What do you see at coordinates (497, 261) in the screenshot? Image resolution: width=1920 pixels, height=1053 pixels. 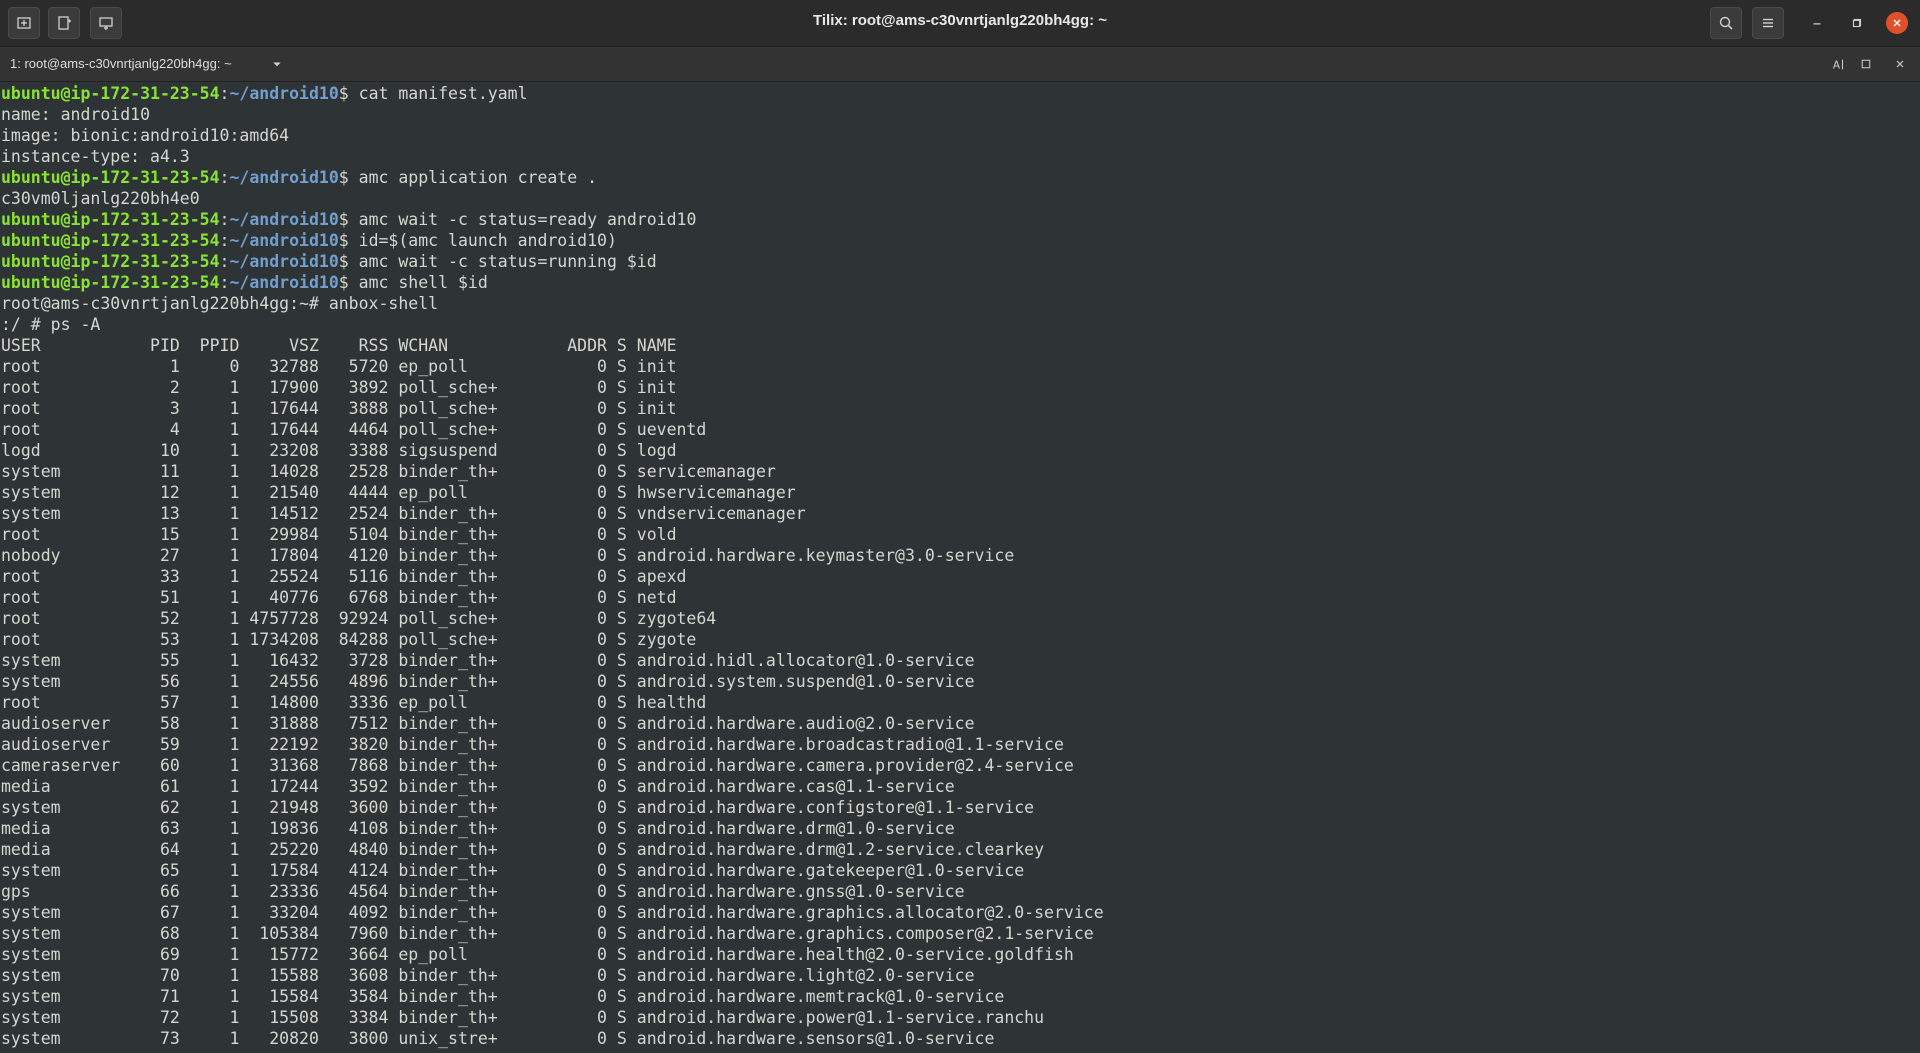 I see `command-text: $ amc wait -c status=running $id` at bounding box center [497, 261].